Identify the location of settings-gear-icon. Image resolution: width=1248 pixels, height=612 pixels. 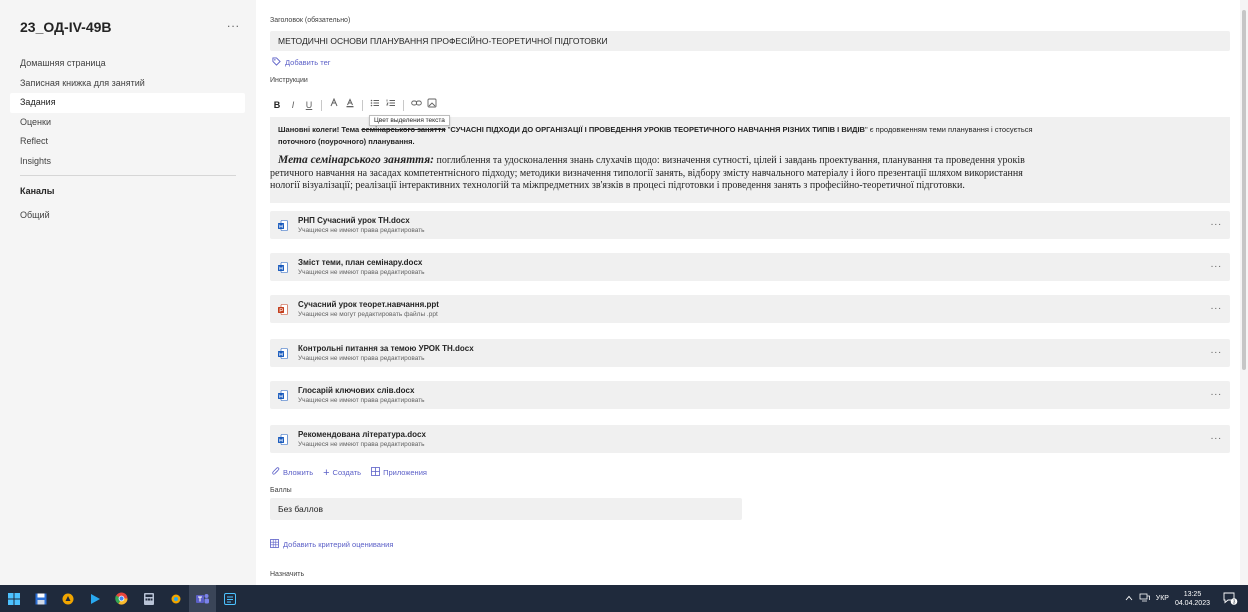
(175, 598).